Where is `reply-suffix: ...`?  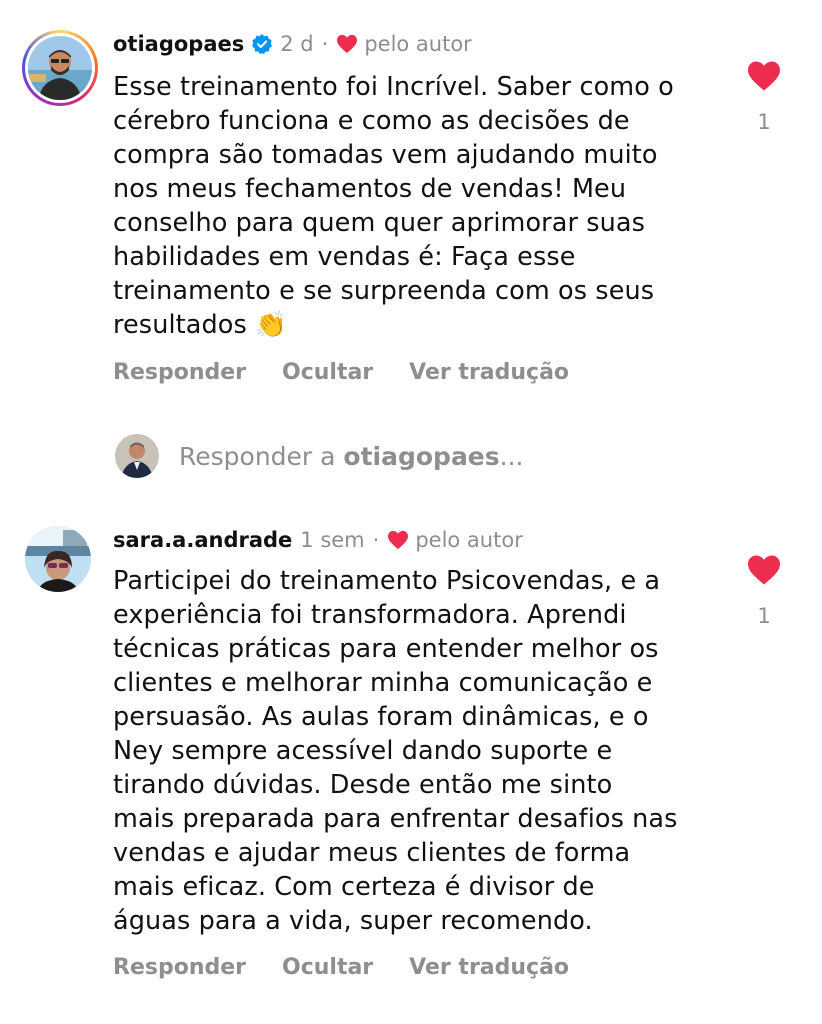
reply-suffix: ... is located at coordinates (511, 456).